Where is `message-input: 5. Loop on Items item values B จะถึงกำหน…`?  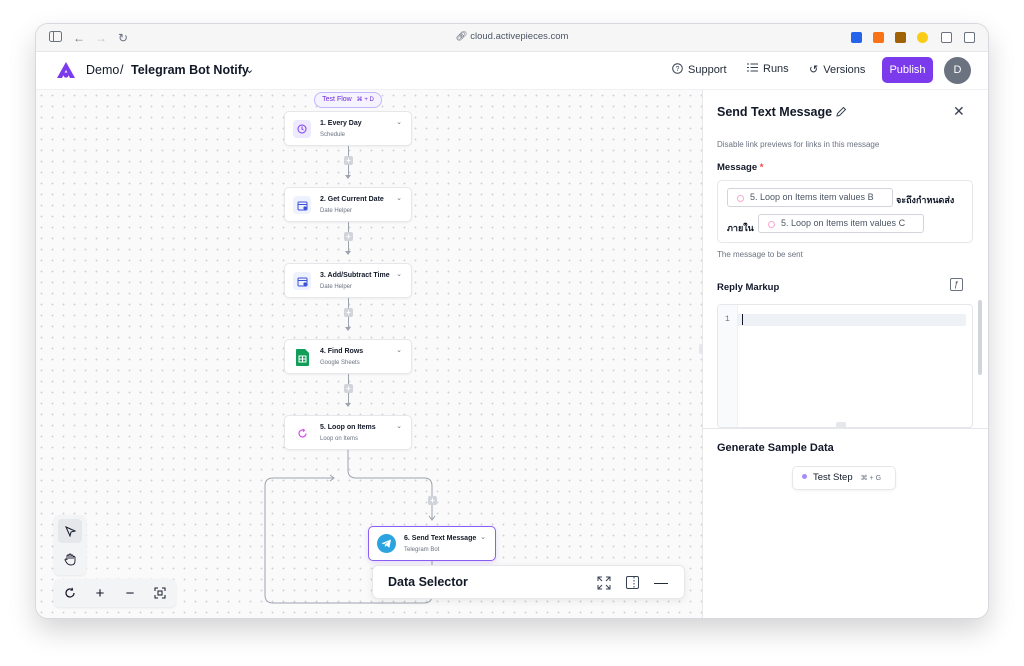
message-input: 5. Loop on Items item values B จะถึงกำหน… is located at coordinates (845, 211).